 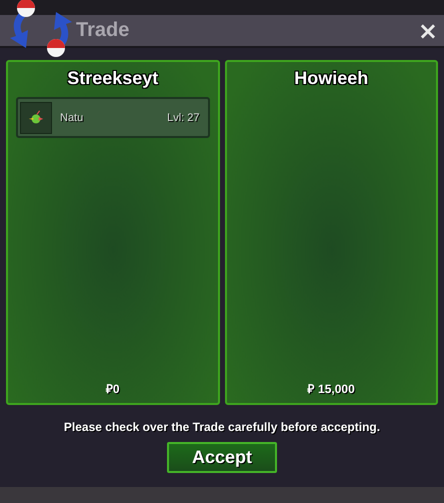 I want to click on pokemon-name: Natu, so click(x=72, y=118).